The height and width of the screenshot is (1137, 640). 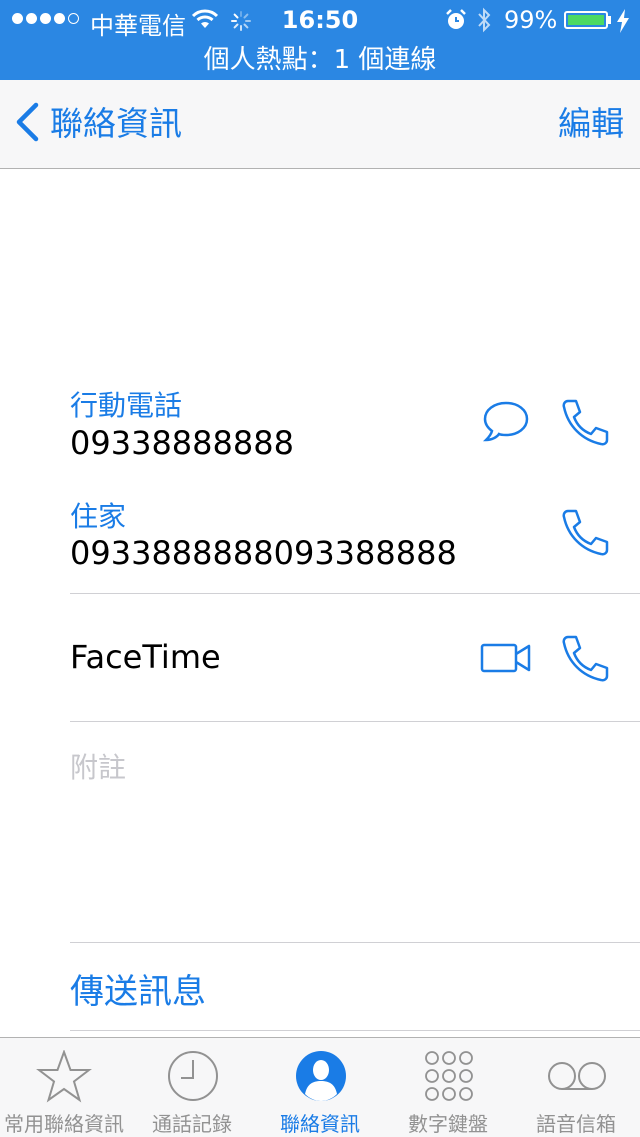 What do you see at coordinates (145, 657) in the screenshot?
I see `facetime-label: FaceTime` at bounding box center [145, 657].